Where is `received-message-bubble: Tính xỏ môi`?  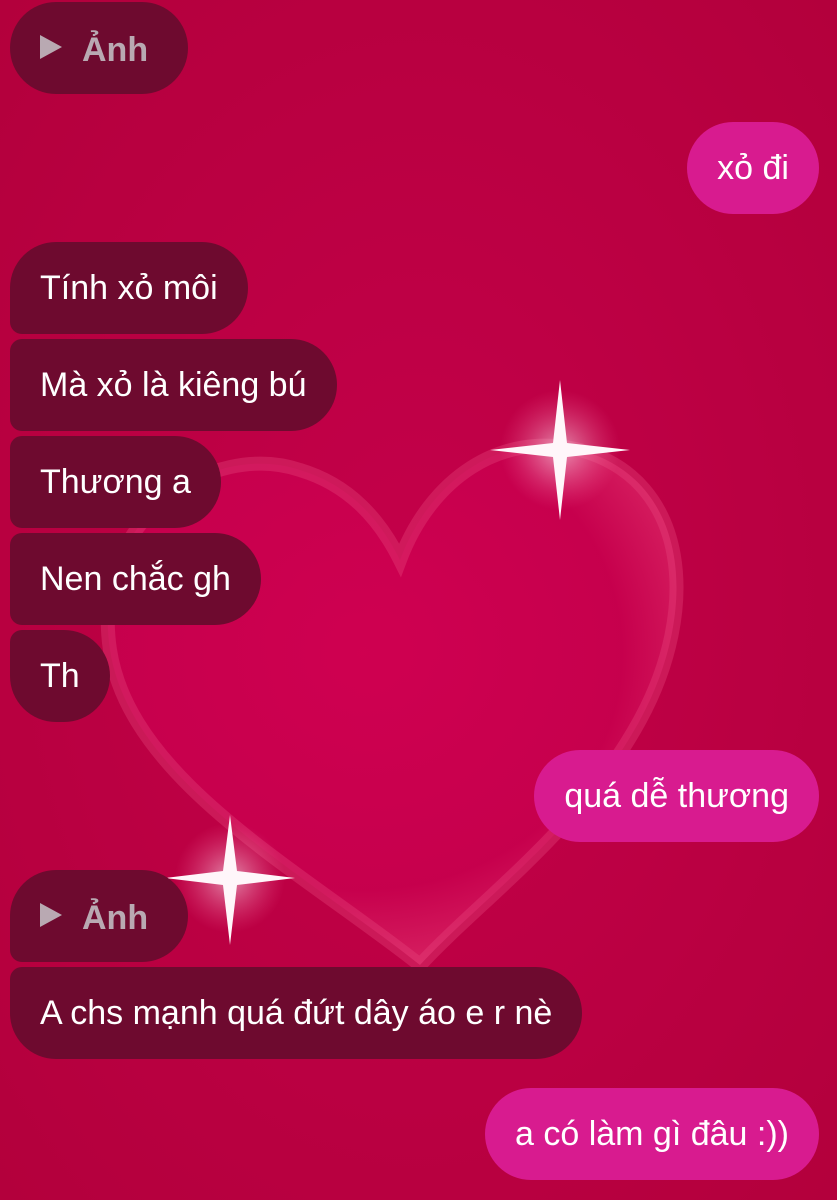
received-message-bubble: Tính xỏ môi is located at coordinates (129, 288).